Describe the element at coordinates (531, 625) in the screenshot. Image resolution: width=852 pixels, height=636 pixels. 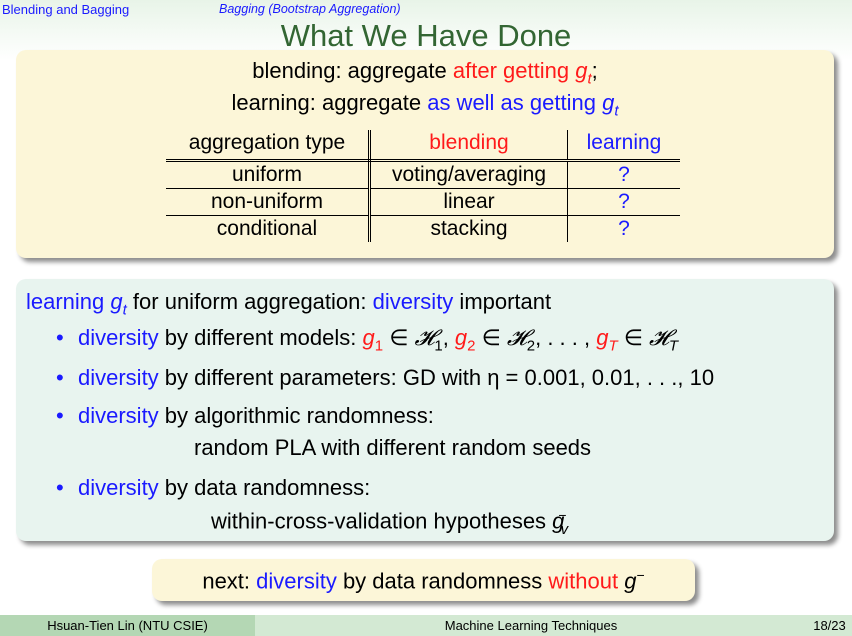
I see `footer-course: Machine Learning Techniques` at that location.